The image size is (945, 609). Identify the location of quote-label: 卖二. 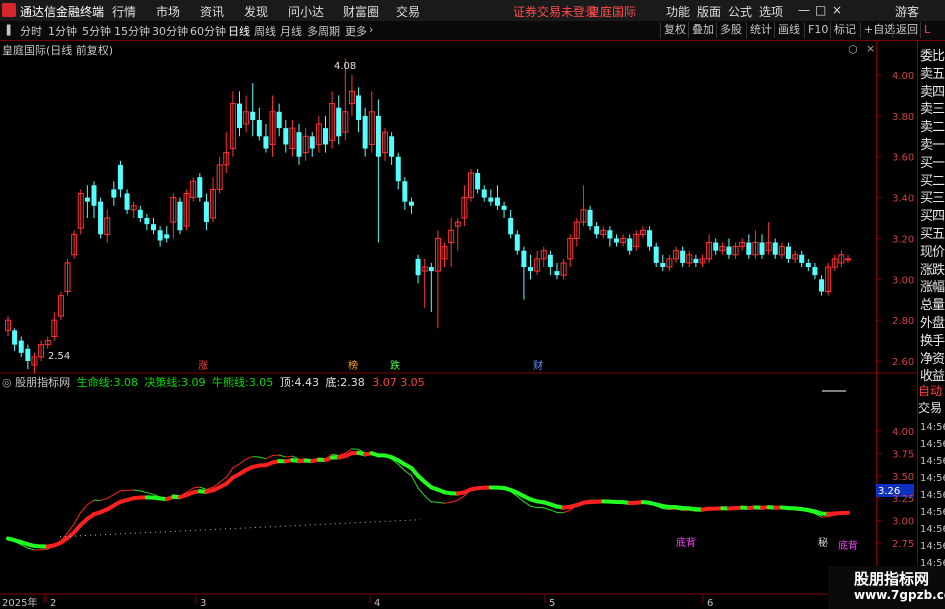
(932, 125).